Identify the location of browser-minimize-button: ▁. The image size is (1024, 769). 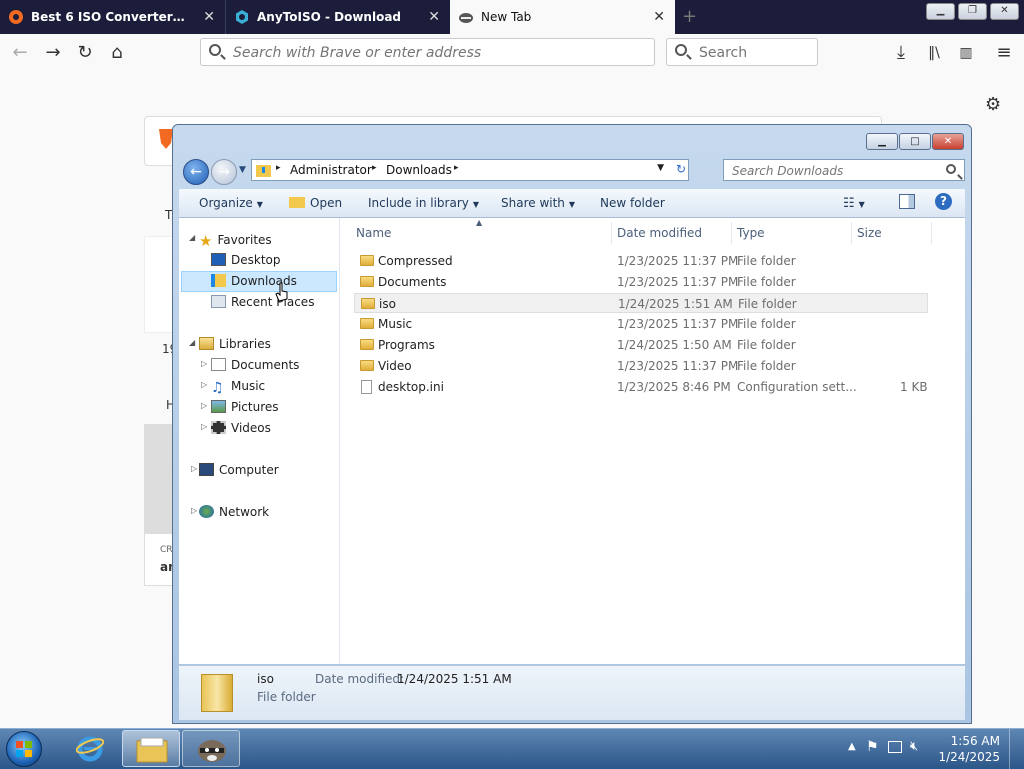
(940, 11).